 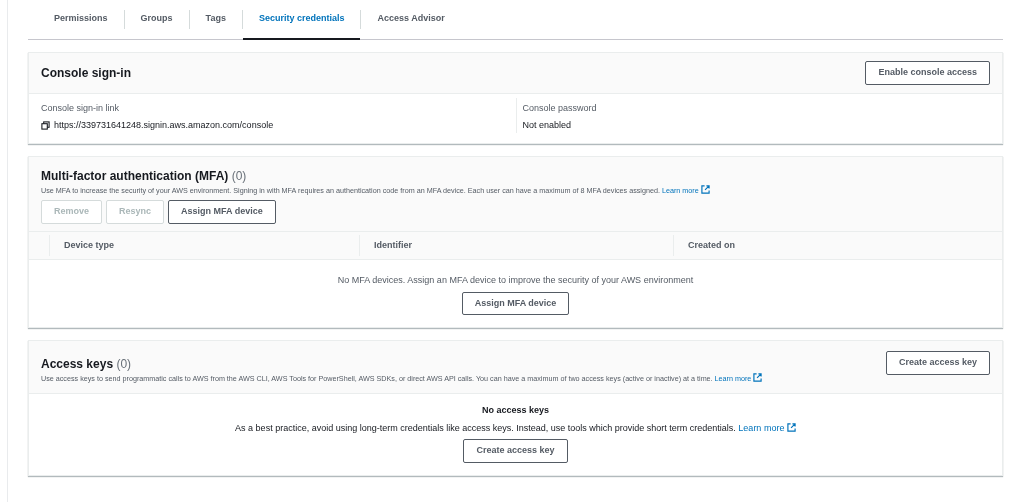 I want to click on copy-icon, so click(x=45, y=126).